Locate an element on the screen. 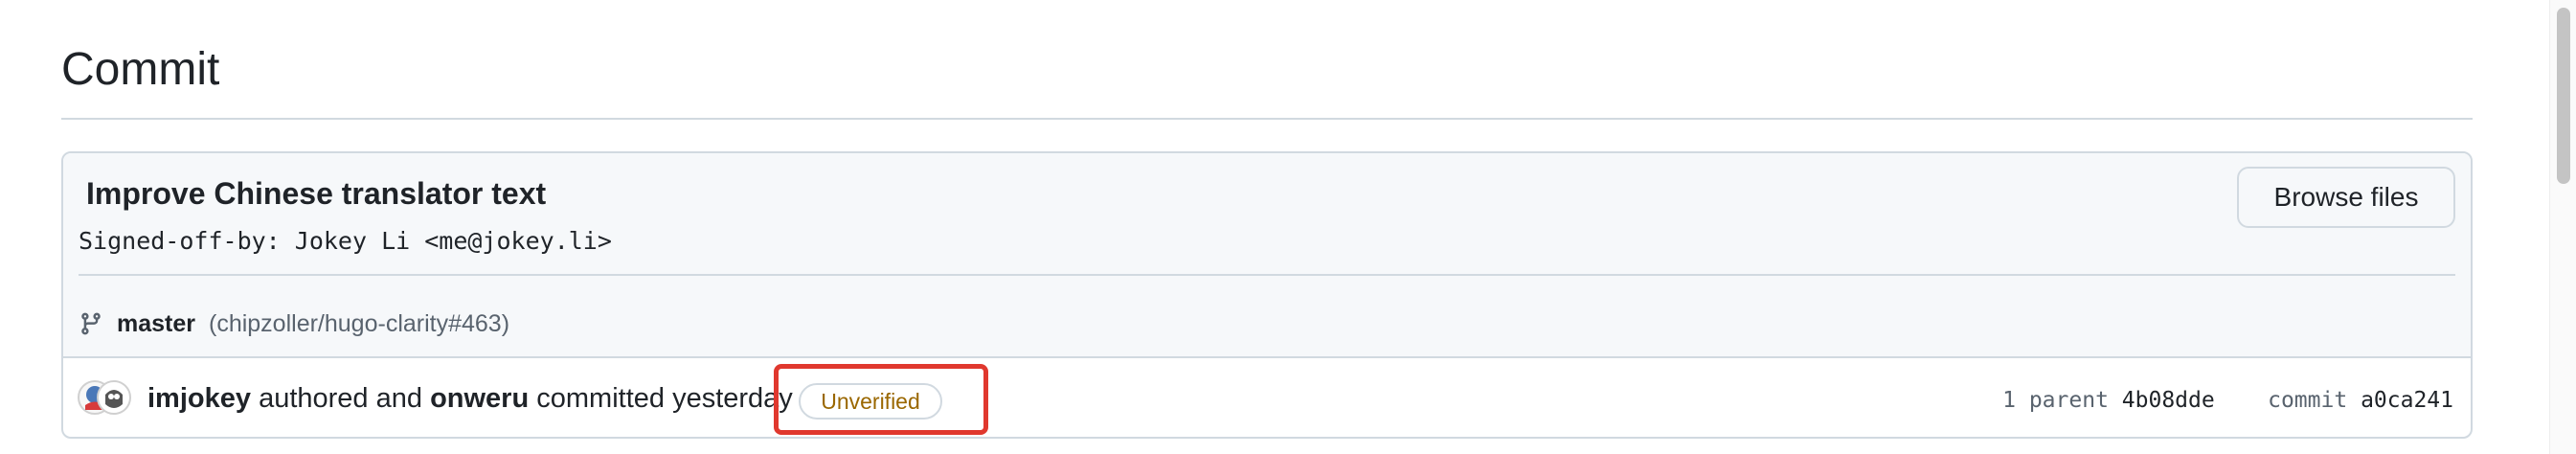  commit-sha-info: 1 parent 4b08dde commit a0ca241 is located at coordinates (2227, 400).